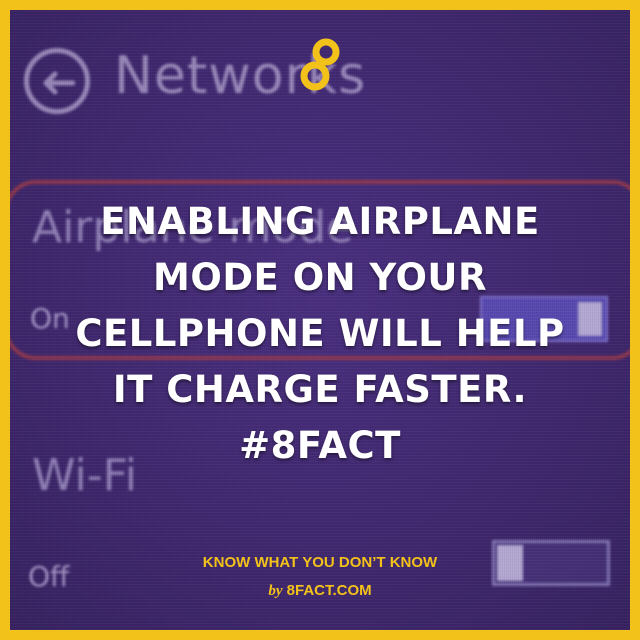  I want to click on byline: by 8FACT.COM, so click(320, 591).